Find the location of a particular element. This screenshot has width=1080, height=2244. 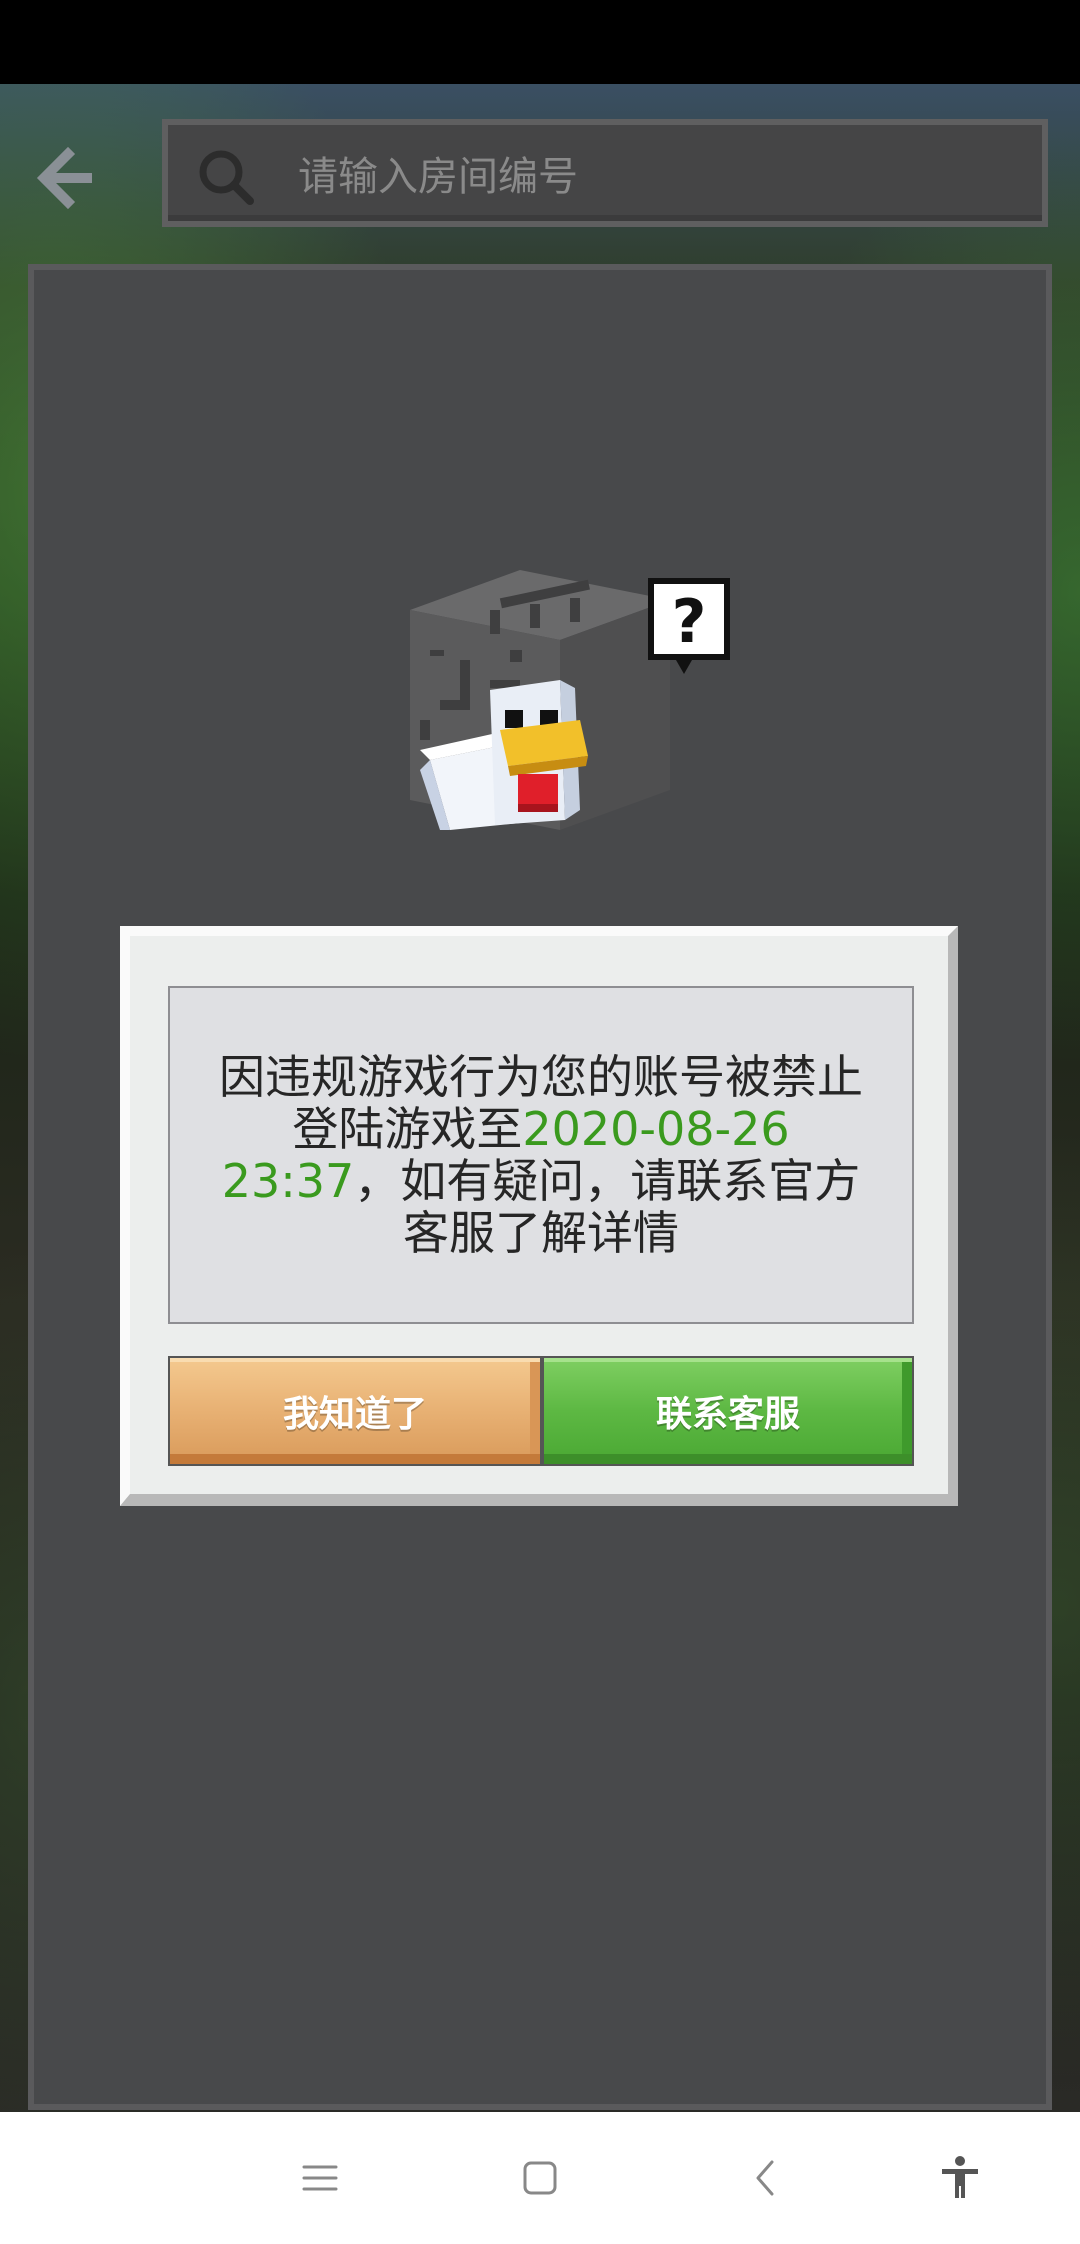

chevron-left-icon is located at coordinates (765, 2178).